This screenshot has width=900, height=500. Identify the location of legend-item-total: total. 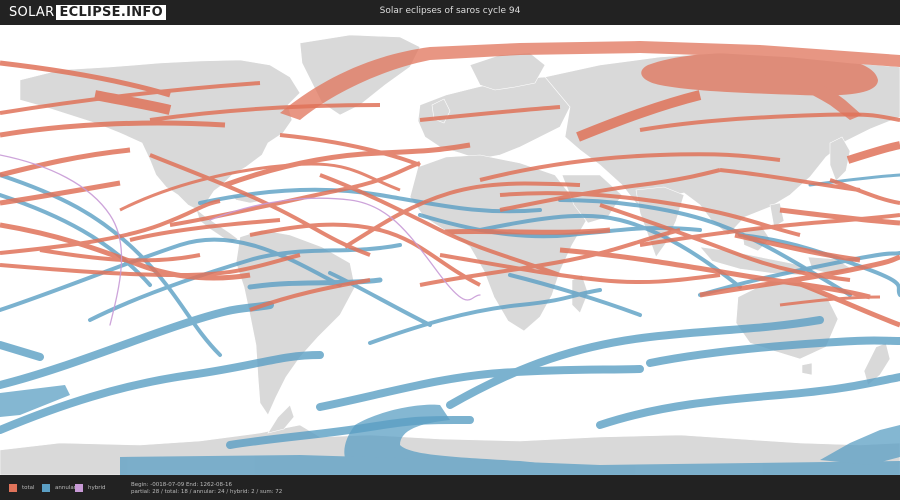
(22, 488).